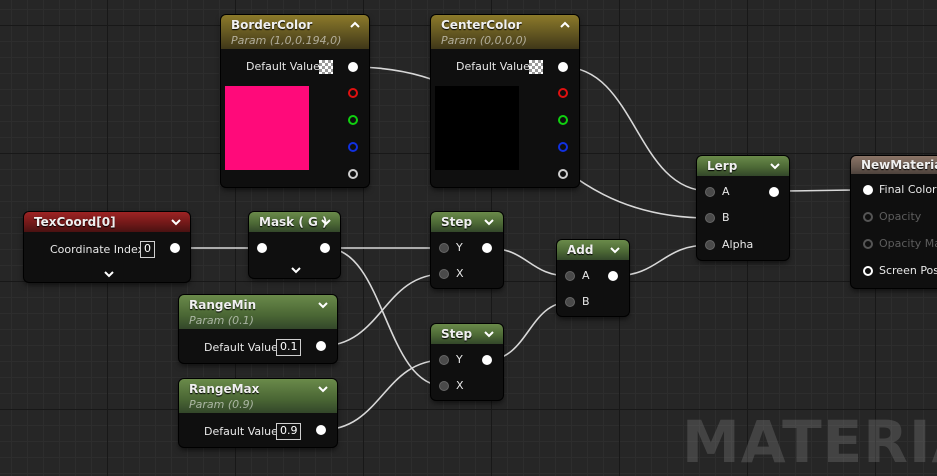 This screenshot has width=937, height=476. What do you see at coordinates (262, 248) in the screenshot?
I see `mask-input-pin` at bounding box center [262, 248].